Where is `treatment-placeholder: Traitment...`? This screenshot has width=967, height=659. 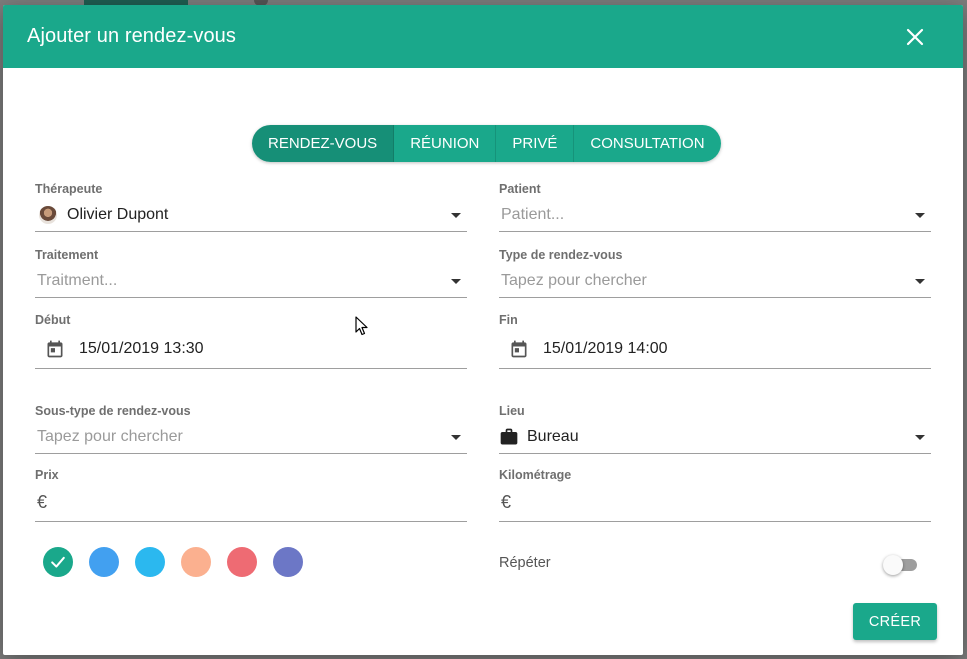 treatment-placeholder: Traitment... is located at coordinates (77, 280).